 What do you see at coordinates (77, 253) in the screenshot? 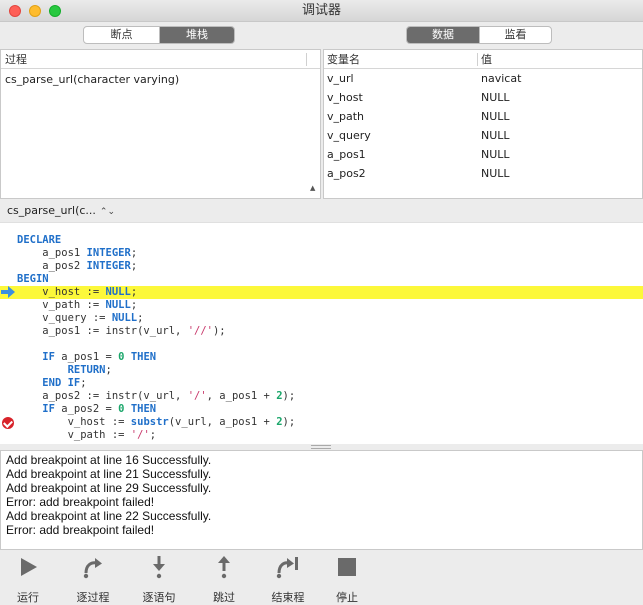
I see `code-text: a_pos1 INTEGER;` at bounding box center [77, 253].